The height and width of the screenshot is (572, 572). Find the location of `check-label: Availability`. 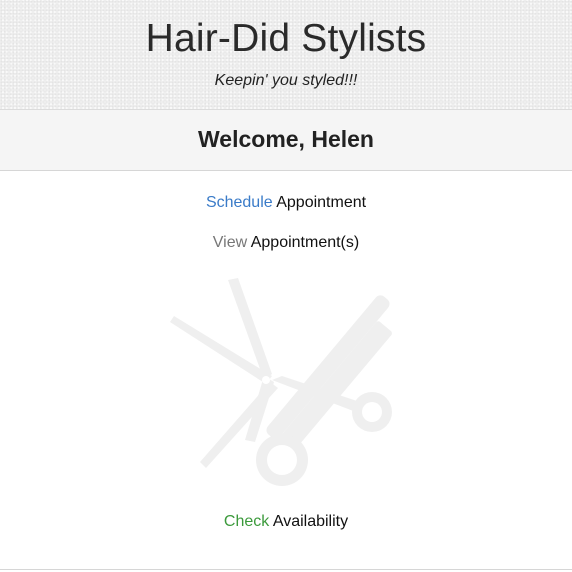

check-label: Availability is located at coordinates (310, 521).